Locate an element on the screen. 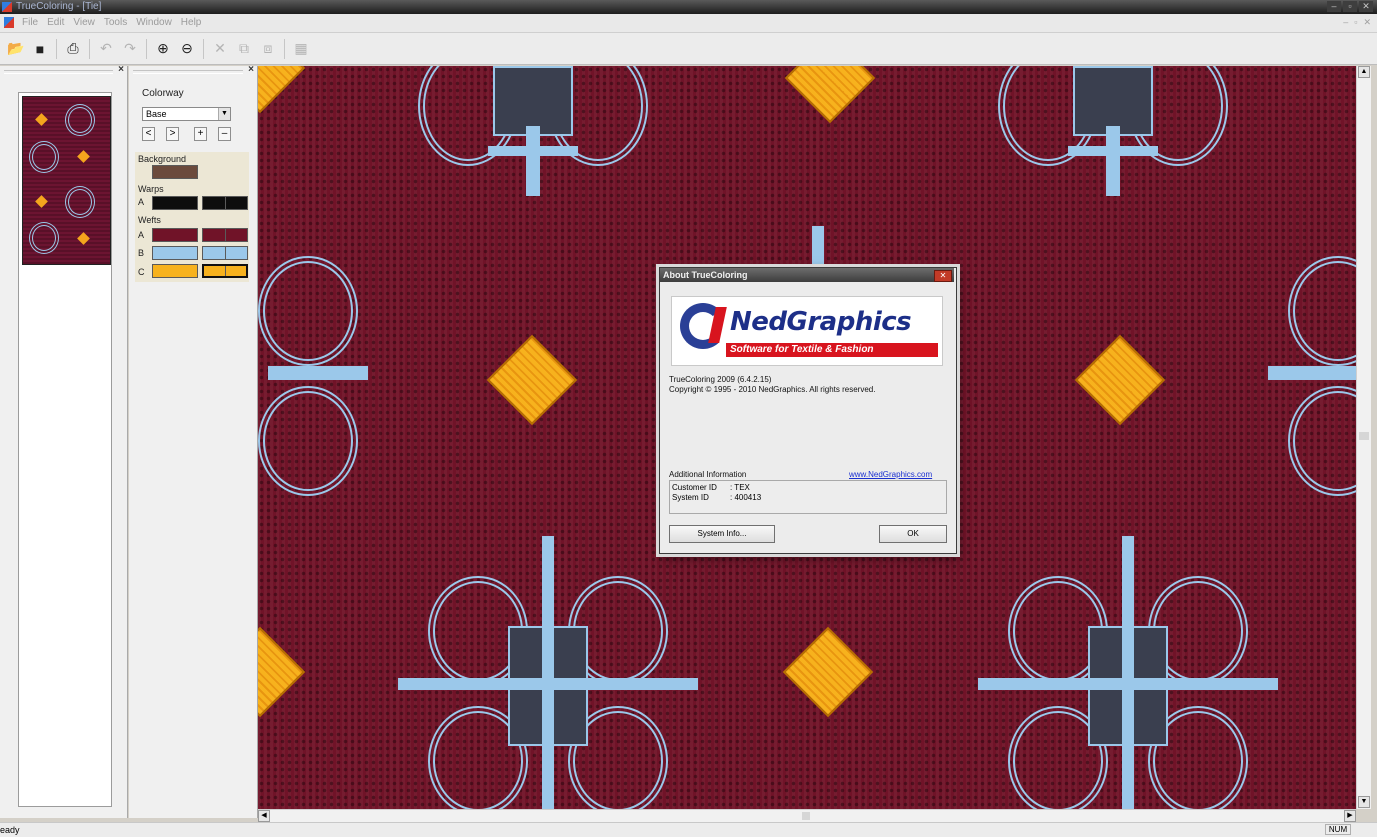  weft-c-label: C is located at coordinates (141, 272).